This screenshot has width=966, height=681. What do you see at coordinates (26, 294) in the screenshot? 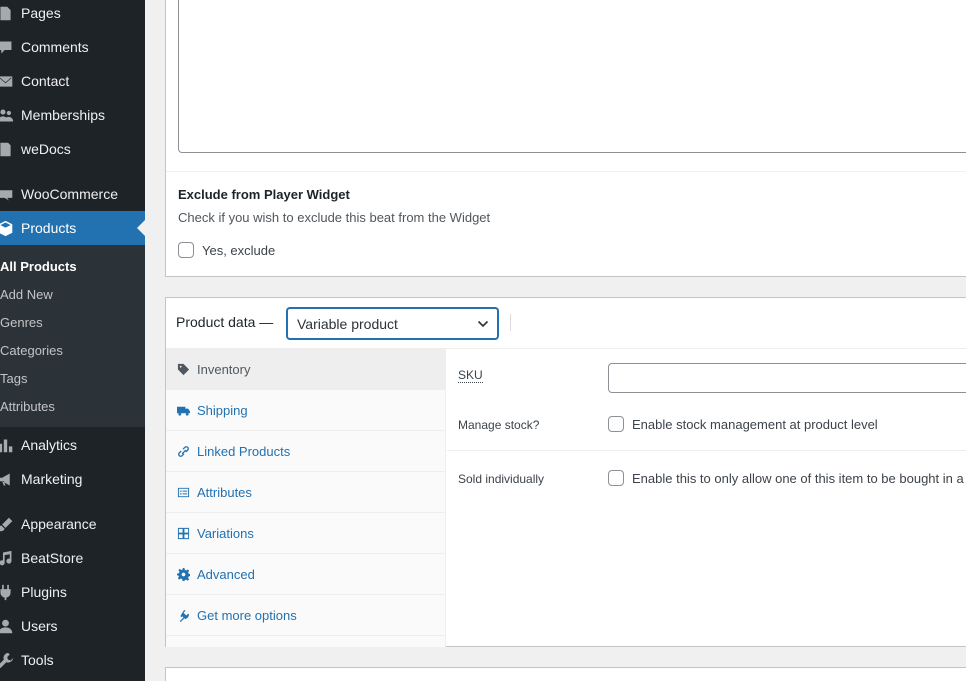
I see `submenu-item-add-new: Add New` at bounding box center [26, 294].